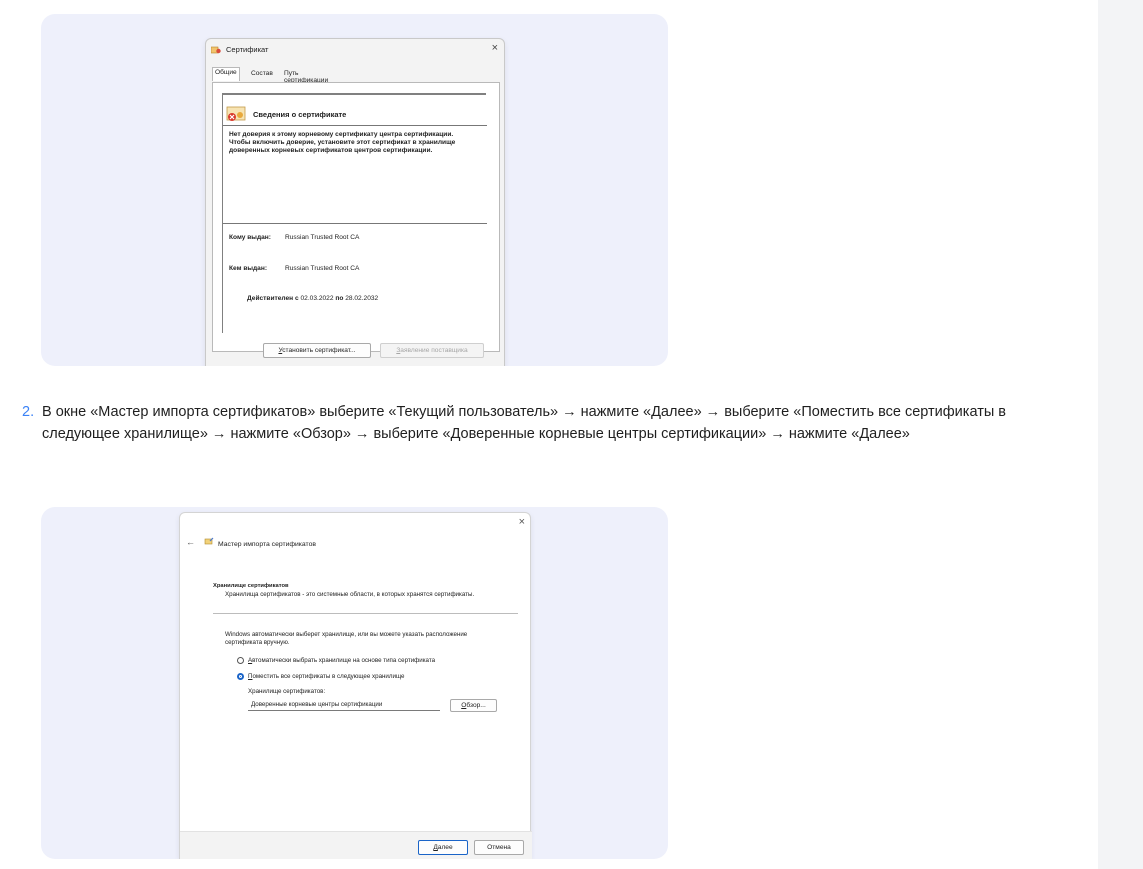  What do you see at coordinates (190, 542) in the screenshot?
I see `back-arrow-icon: ←` at bounding box center [190, 542].